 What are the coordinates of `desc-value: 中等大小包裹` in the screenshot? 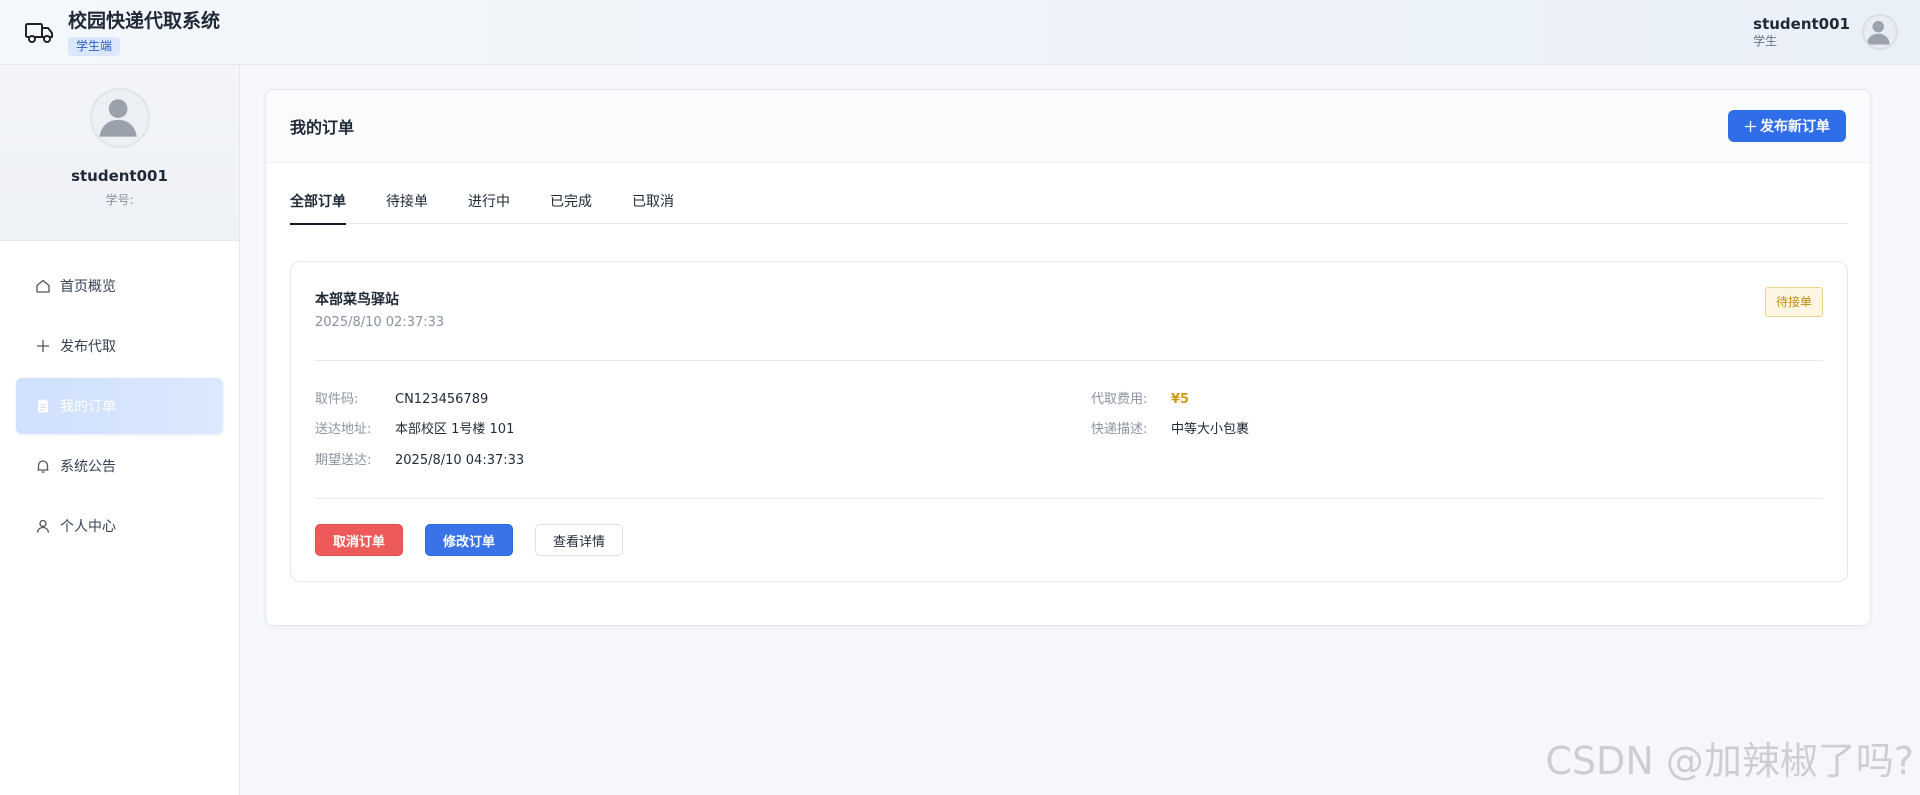 It's located at (1210, 429).